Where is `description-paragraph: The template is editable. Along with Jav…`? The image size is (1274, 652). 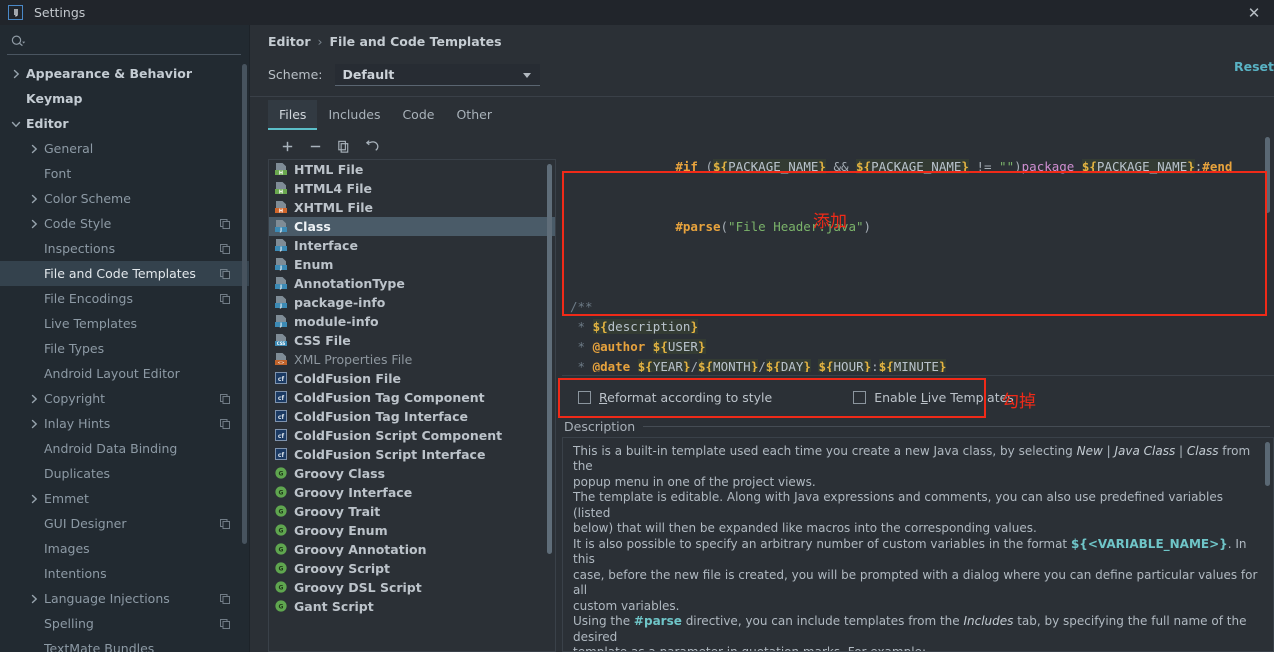 description-paragraph: The template is editable. Along with Jav… is located at coordinates (898, 505).